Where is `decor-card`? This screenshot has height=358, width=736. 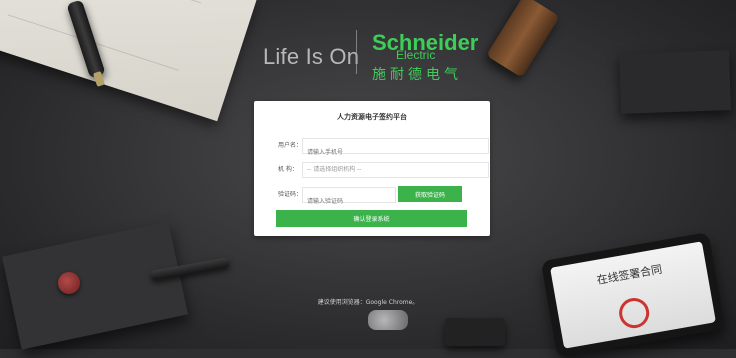
decor-card is located at coordinates (675, 82).